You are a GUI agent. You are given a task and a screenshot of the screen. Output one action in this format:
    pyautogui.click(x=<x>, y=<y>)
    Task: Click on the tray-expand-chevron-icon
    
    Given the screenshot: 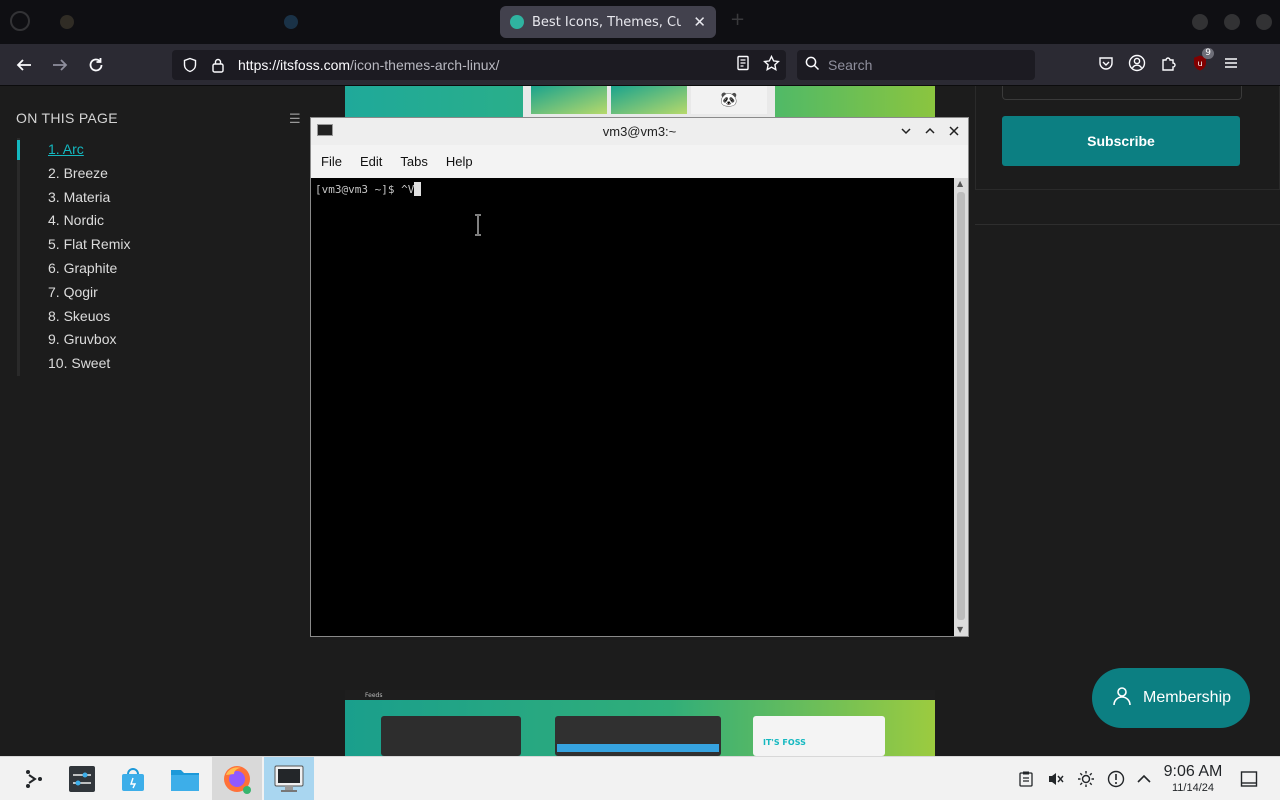 What is the action you would take?
    pyautogui.click(x=1144, y=778)
    